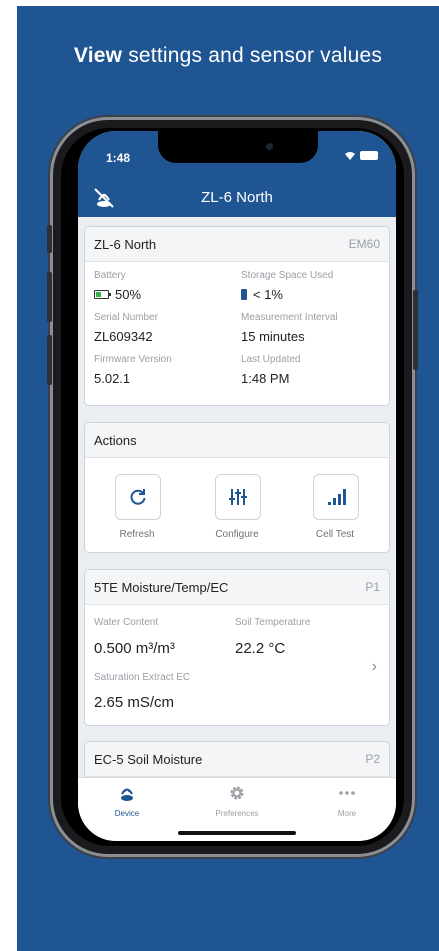  I want to click on sensor-port-tag: P1, so click(372, 587).